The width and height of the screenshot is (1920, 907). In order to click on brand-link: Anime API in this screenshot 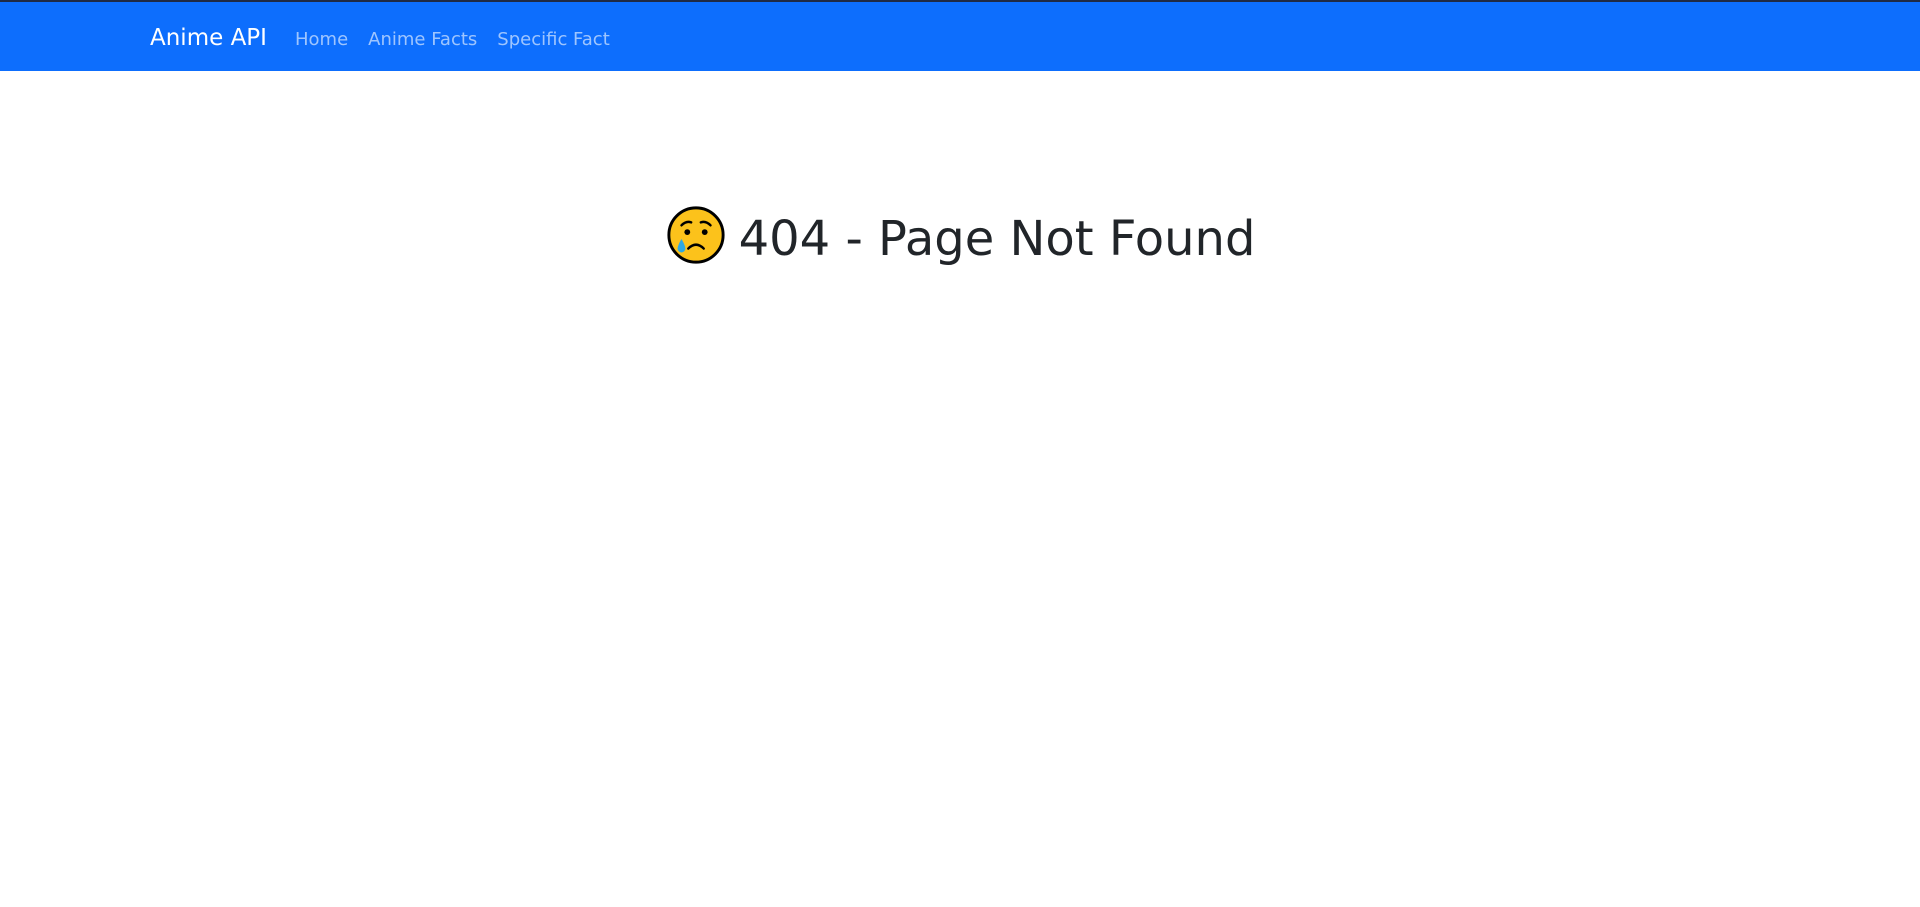, I will do `click(208, 38)`.